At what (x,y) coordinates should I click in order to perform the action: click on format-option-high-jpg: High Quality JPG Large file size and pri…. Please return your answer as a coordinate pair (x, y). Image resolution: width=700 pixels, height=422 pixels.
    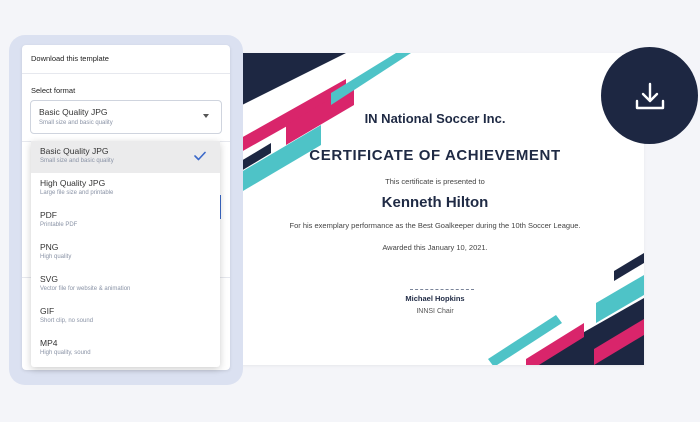
    Looking at the image, I should click on (125, 189).